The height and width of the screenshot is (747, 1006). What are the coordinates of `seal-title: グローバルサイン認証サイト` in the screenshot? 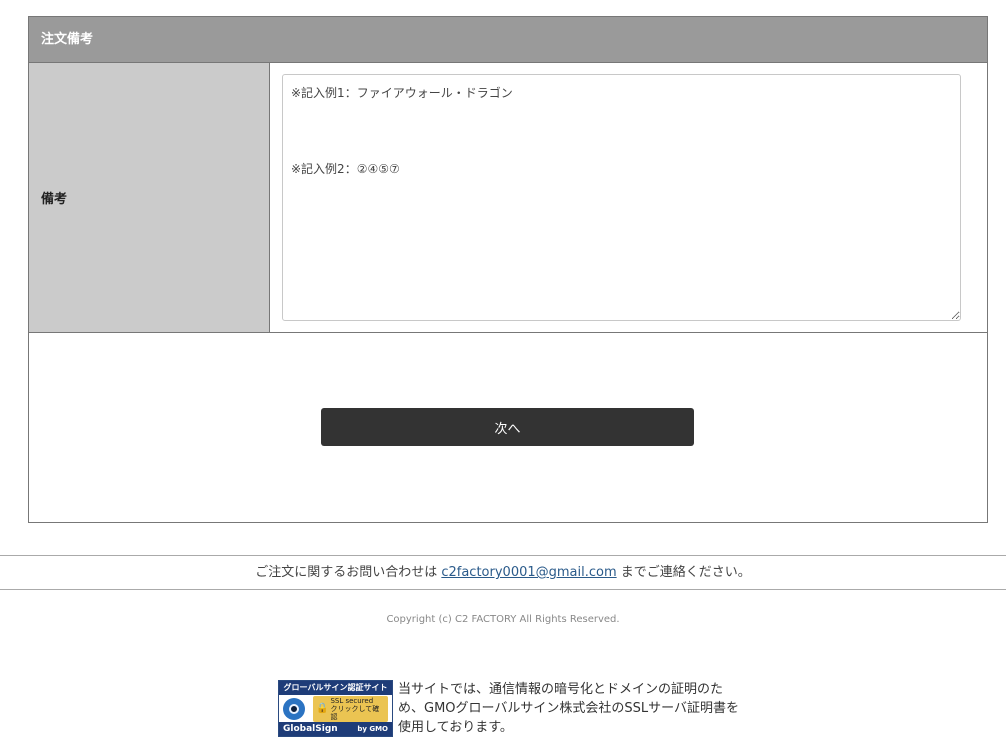 It's located at (335, 688).